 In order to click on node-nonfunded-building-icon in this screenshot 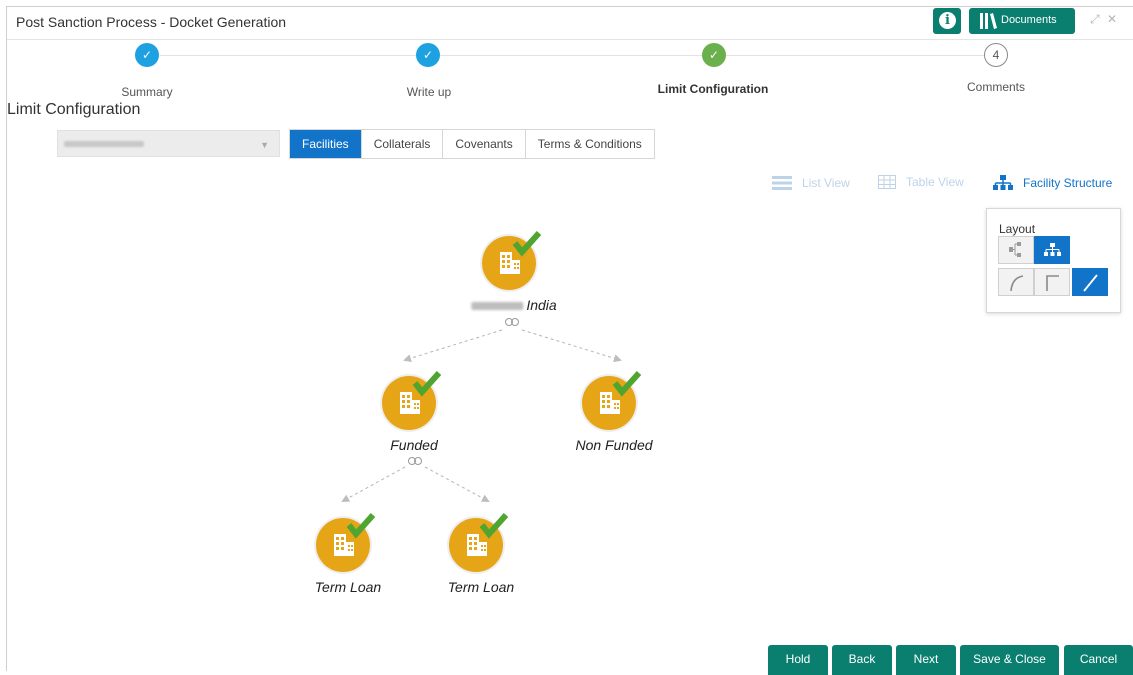, I will do `click(609, 402)`.